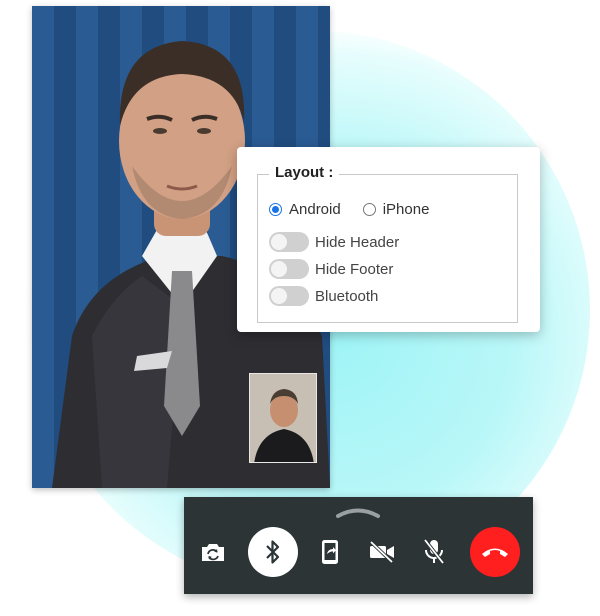  I want to click on bluetooth-icon, so click(273, 552).